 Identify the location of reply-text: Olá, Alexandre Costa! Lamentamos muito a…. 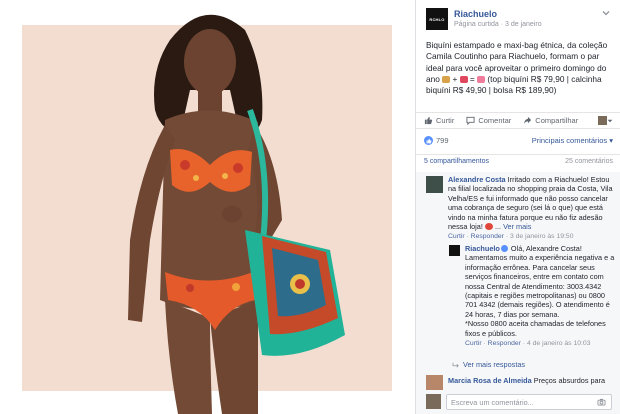
(540, 281).